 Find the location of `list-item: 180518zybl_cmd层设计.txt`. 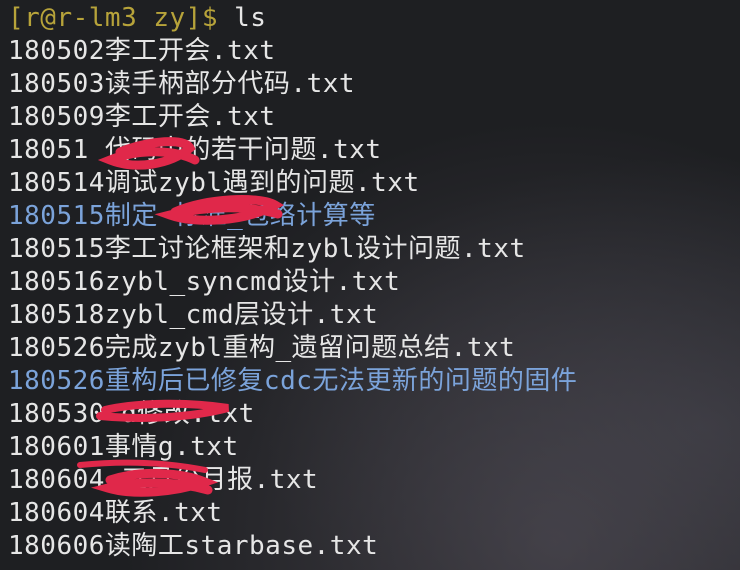

list-item: 180518zybl_cmd层设计.txt is located at coordinates (374, 315).